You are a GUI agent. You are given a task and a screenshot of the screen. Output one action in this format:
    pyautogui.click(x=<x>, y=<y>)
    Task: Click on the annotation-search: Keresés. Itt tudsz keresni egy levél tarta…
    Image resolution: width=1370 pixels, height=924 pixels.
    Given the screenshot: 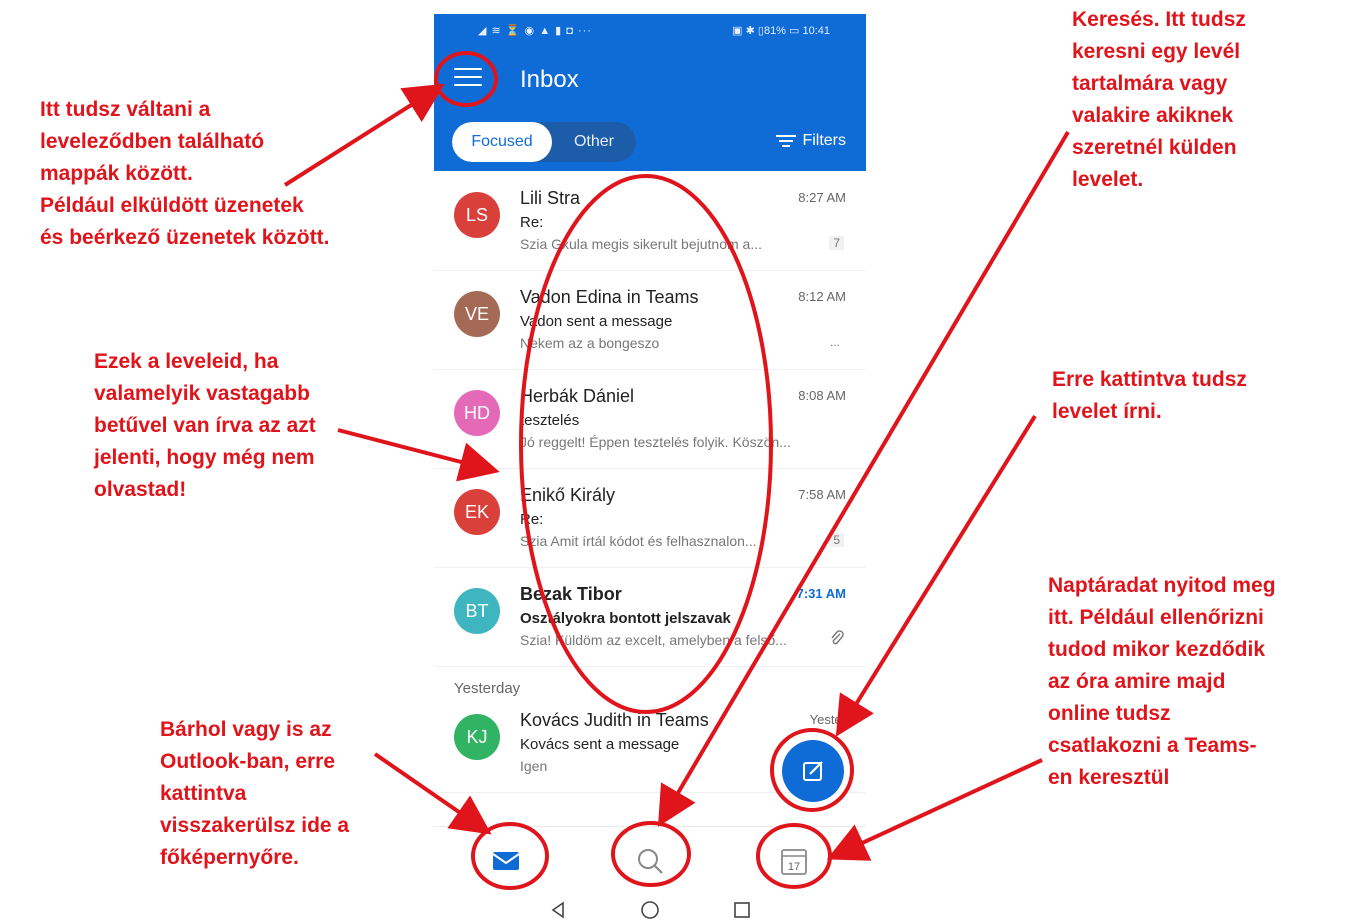 What is the action you would take?
    pyautogui.click(x=1159, y=99)
    